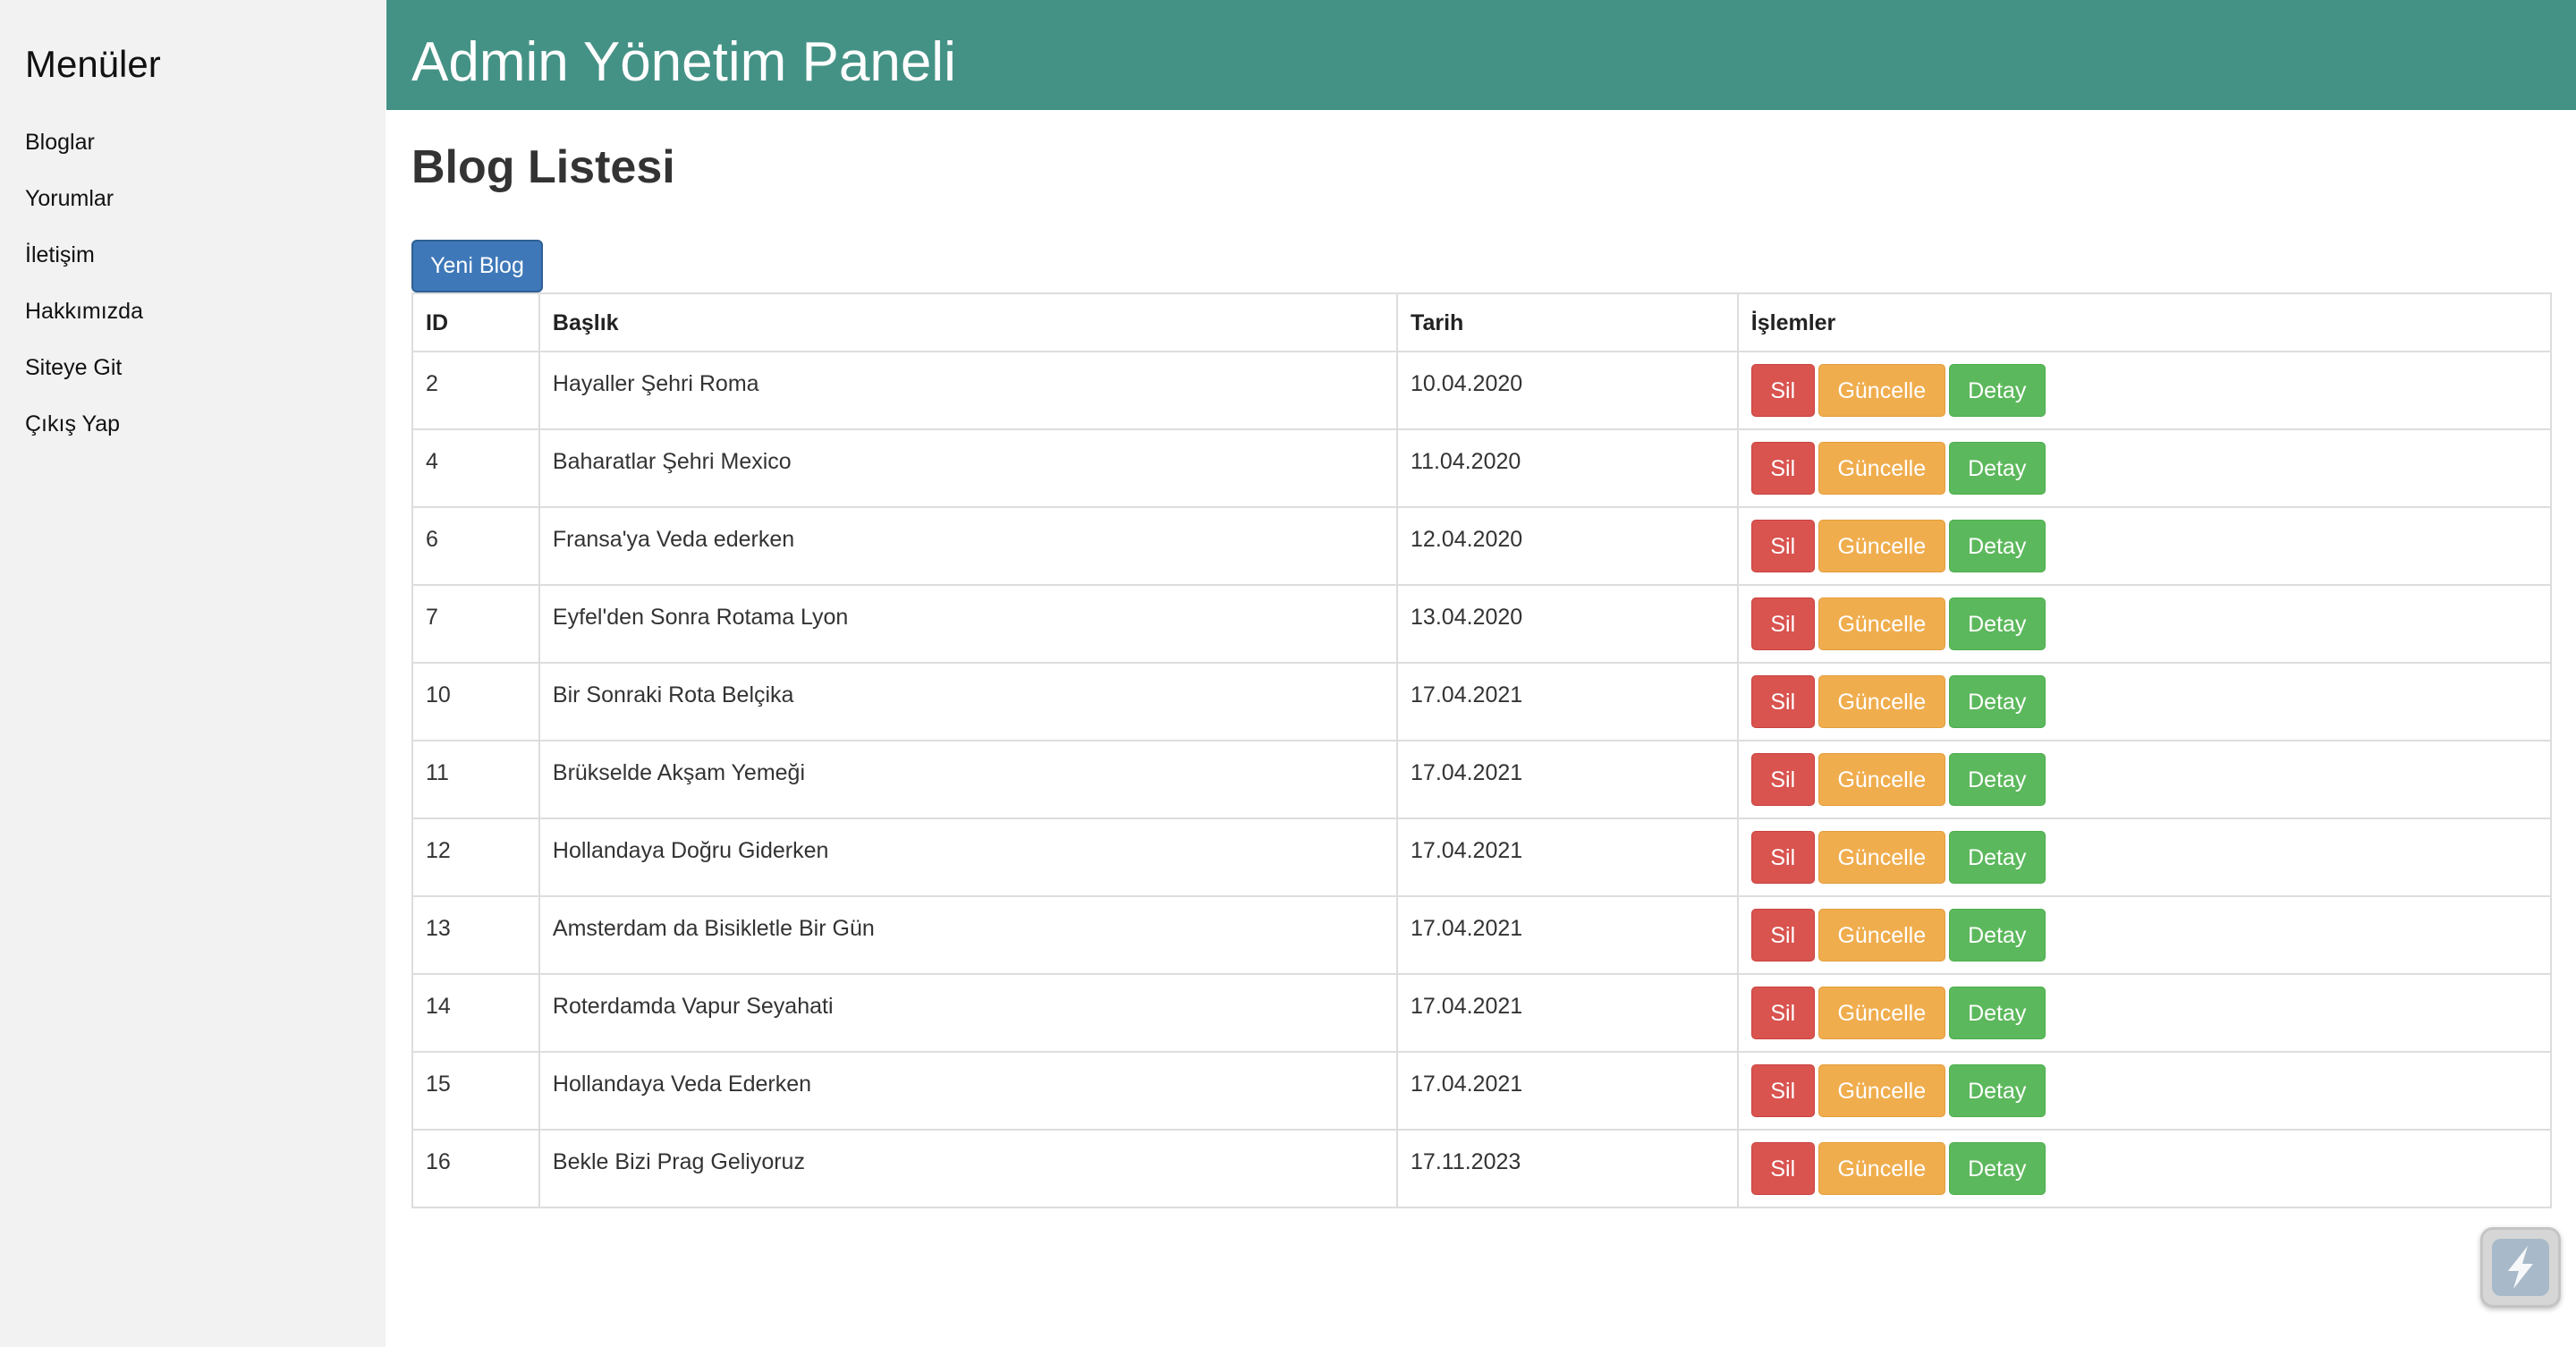  What do you see at coordinates (84, 206) in the screenshot?
I see `sidebar-item-yorumlar: Yorumlar` at bounding box center [84, 206].